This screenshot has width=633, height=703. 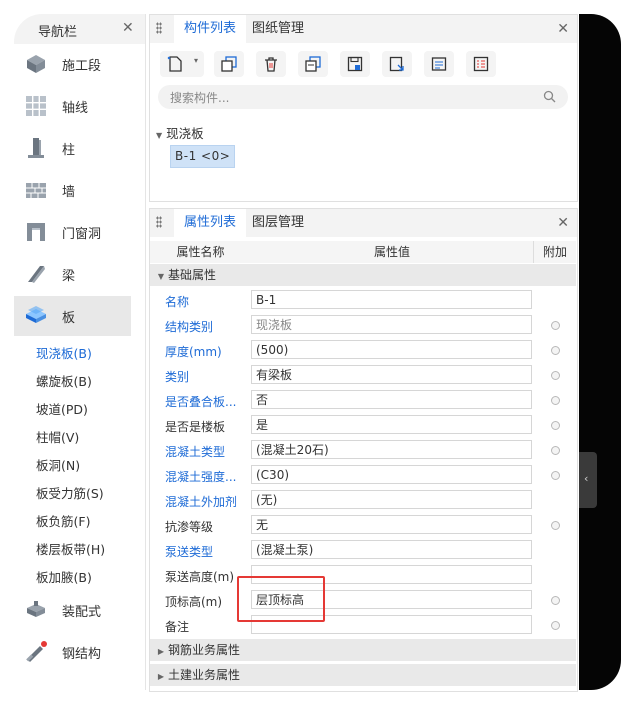 What do you see at coordinates (588, 480) in the screenshot?
I see `collapse-panel-tab: ‹` at bounding box center [588, 480].